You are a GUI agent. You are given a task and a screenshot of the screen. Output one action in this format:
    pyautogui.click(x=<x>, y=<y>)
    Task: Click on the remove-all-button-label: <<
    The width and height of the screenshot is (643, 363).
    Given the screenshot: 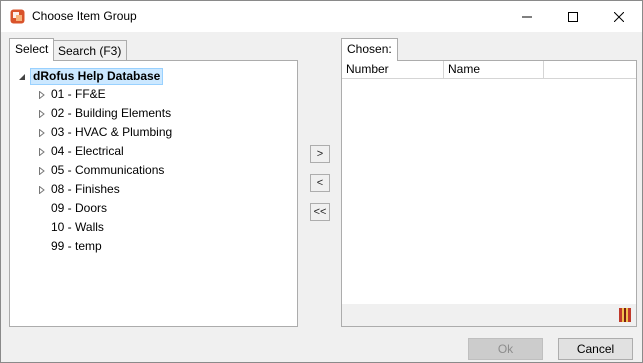 What is the action you would take?
    pyautogui.click(x=320, y=211)
    